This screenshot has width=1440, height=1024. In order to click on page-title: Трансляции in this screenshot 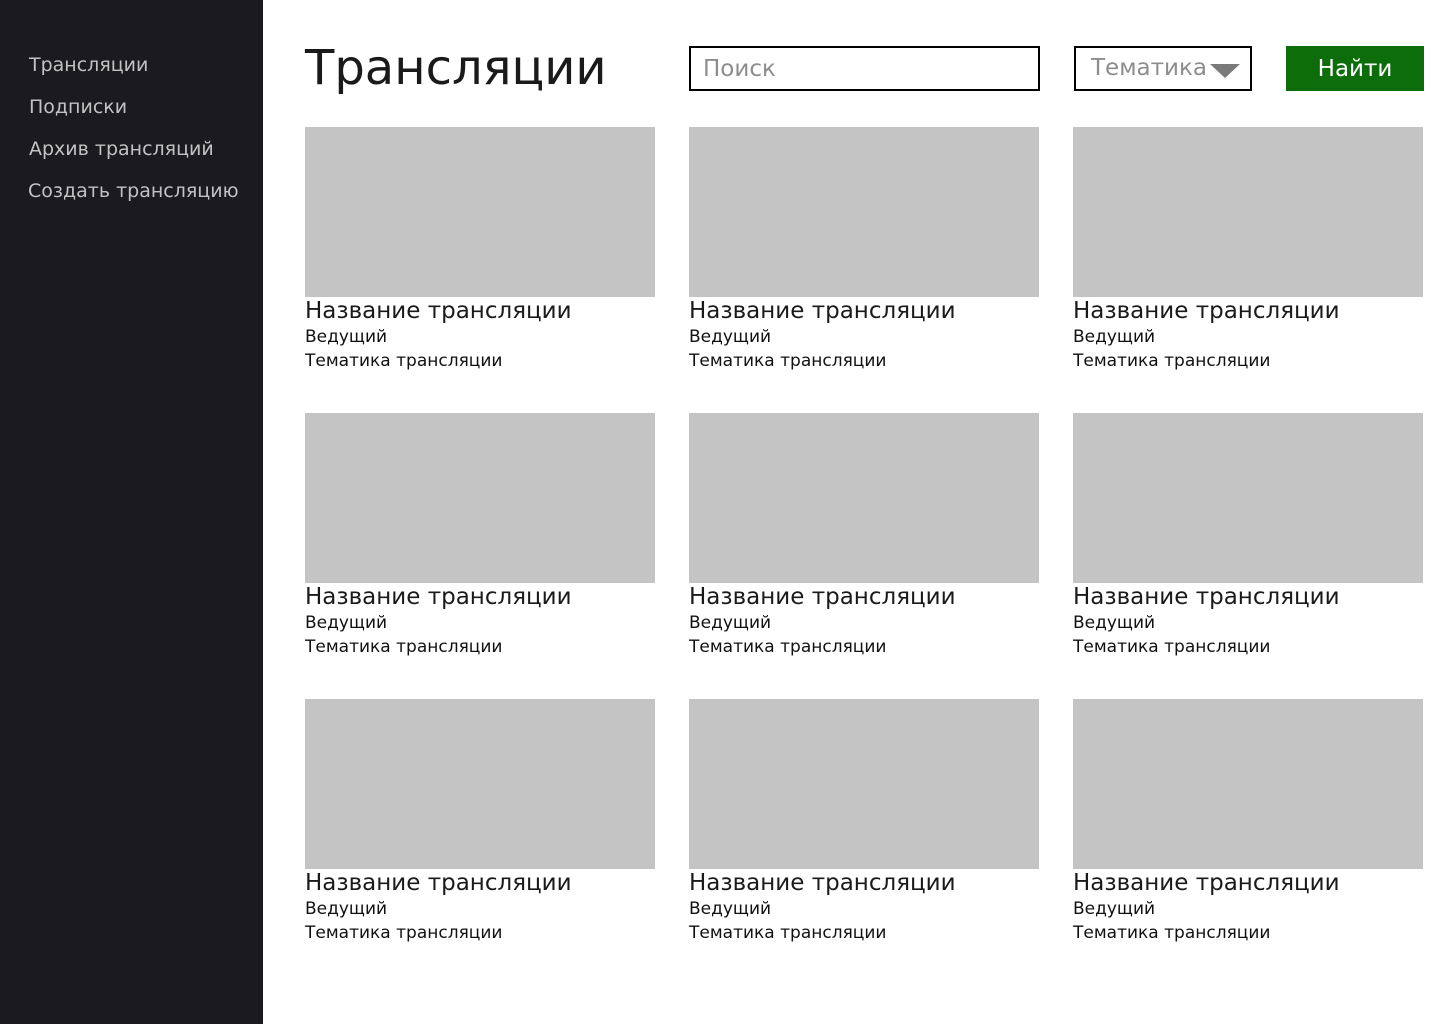, I will do `click(456, 68)`.